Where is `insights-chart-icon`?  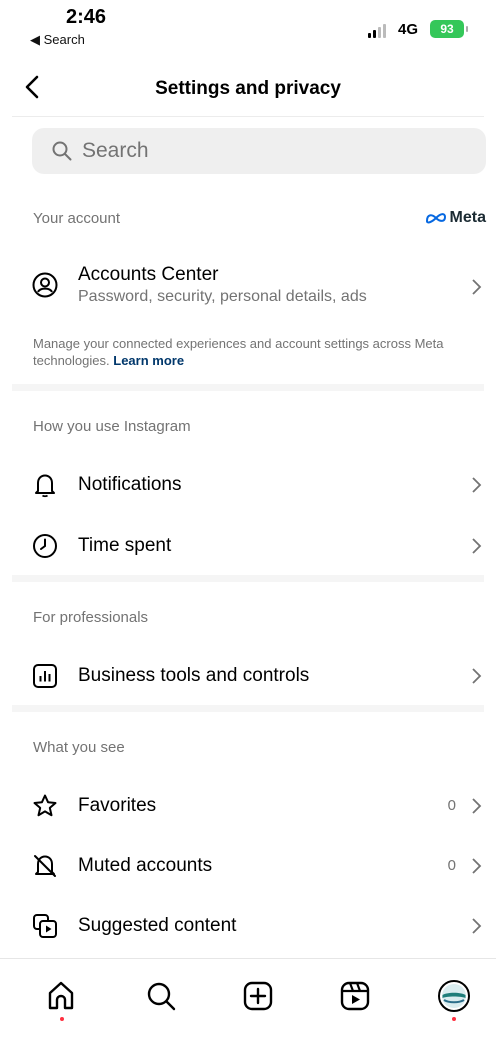 insights-chart-icon is located at coordinates (45, 676).